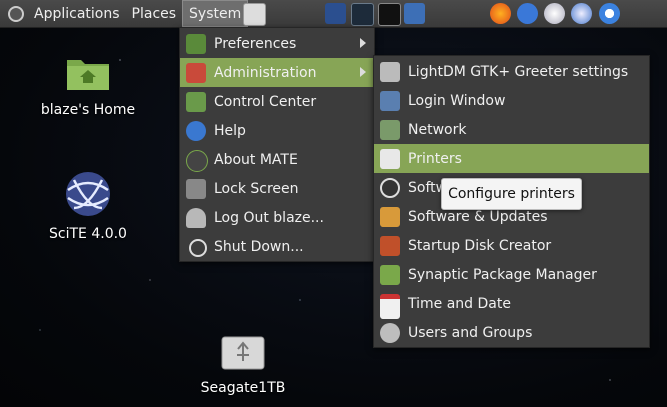 The image size is (667, 407). Describe the element at coordinates (197, 161) in the screenshot. I see `mate-about-icon` at that location.